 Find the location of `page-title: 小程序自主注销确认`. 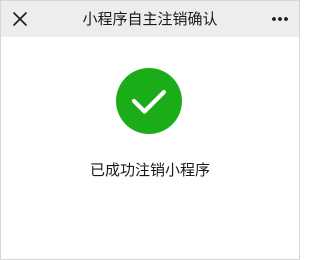

page-title: 小程序自主注销确认 is located at coordinates (150, 19).